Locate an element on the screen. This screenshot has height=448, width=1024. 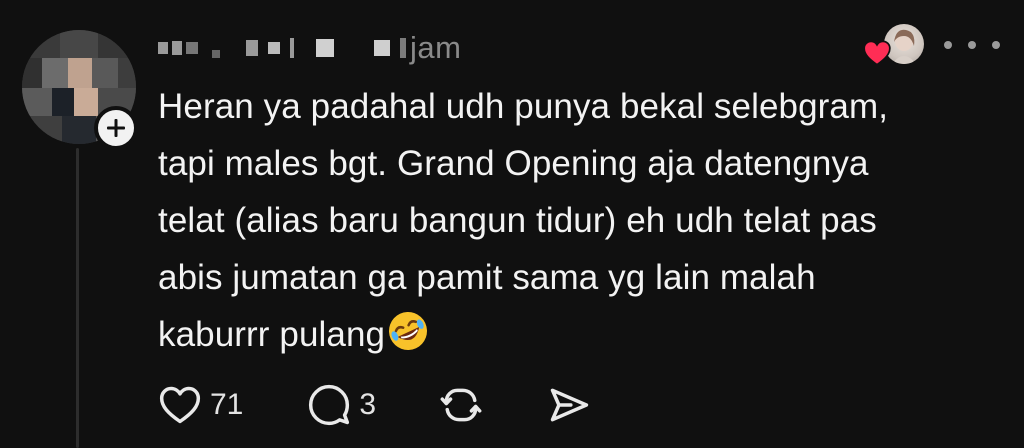
reply-button: 3 is located at coordinates (341, 405).